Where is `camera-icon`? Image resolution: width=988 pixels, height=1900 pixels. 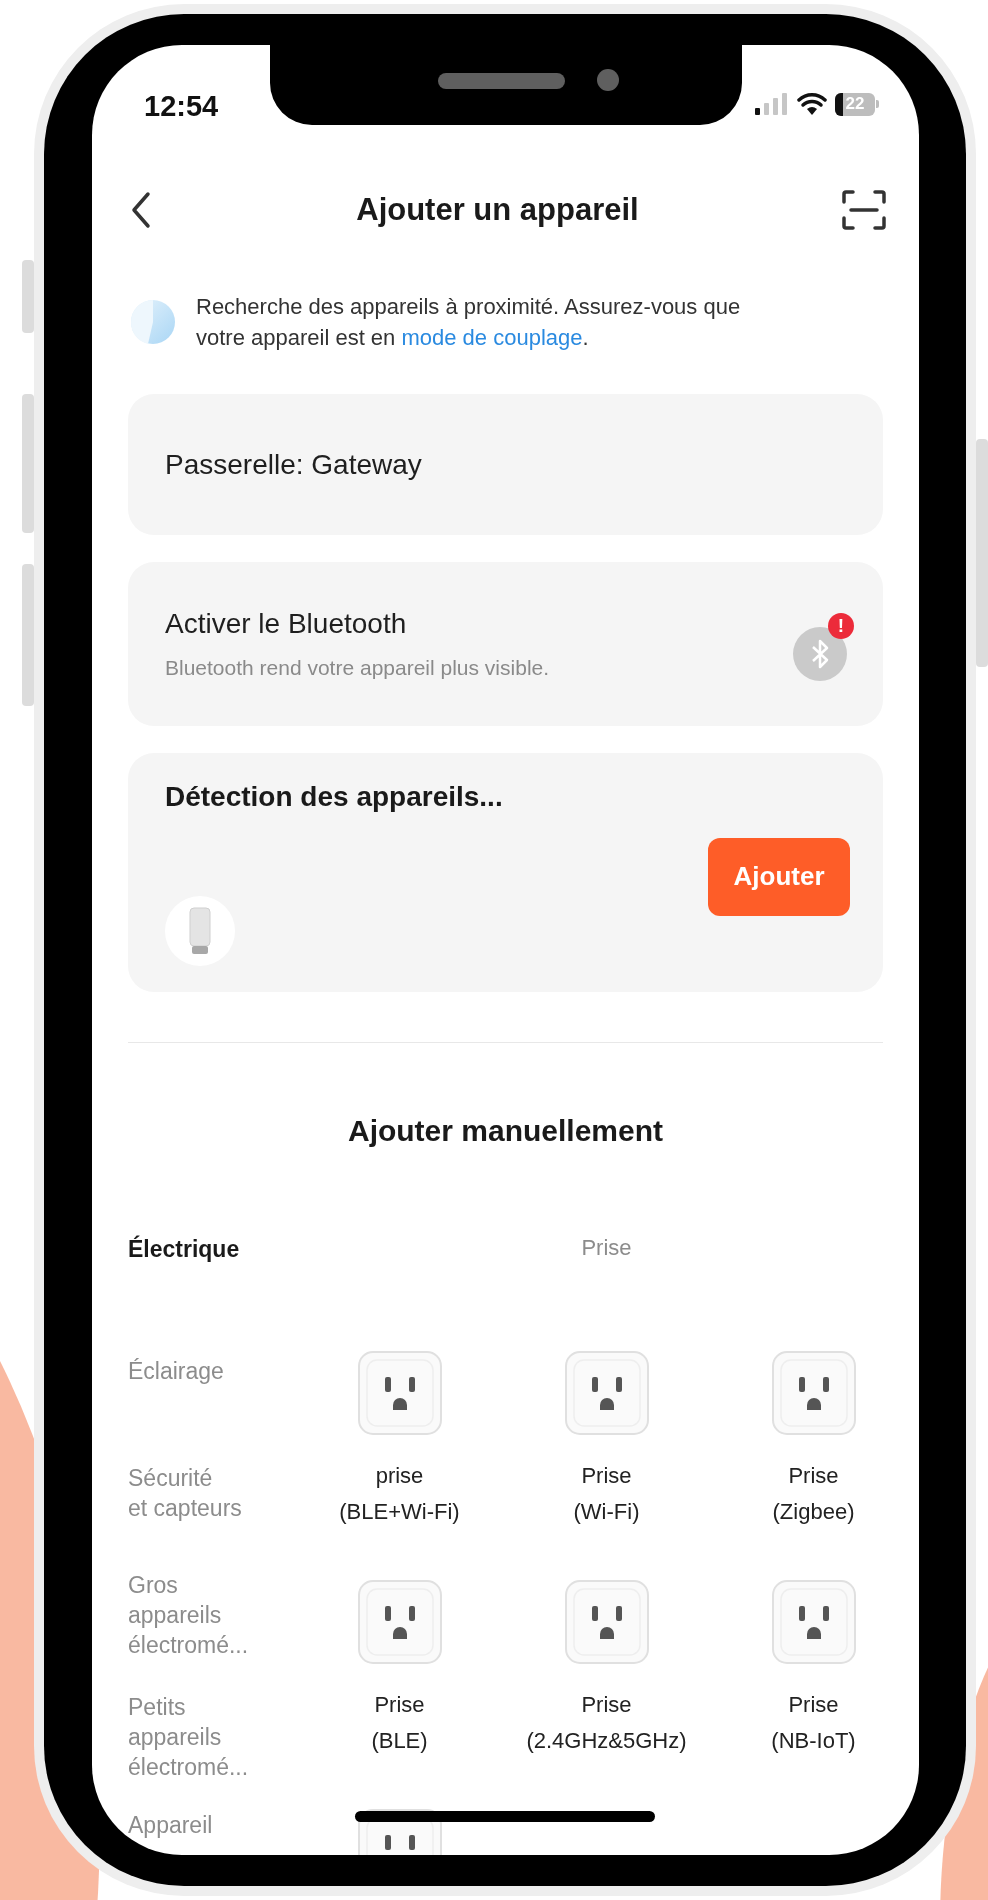 camera-icon is located at coordinates (608, 80).